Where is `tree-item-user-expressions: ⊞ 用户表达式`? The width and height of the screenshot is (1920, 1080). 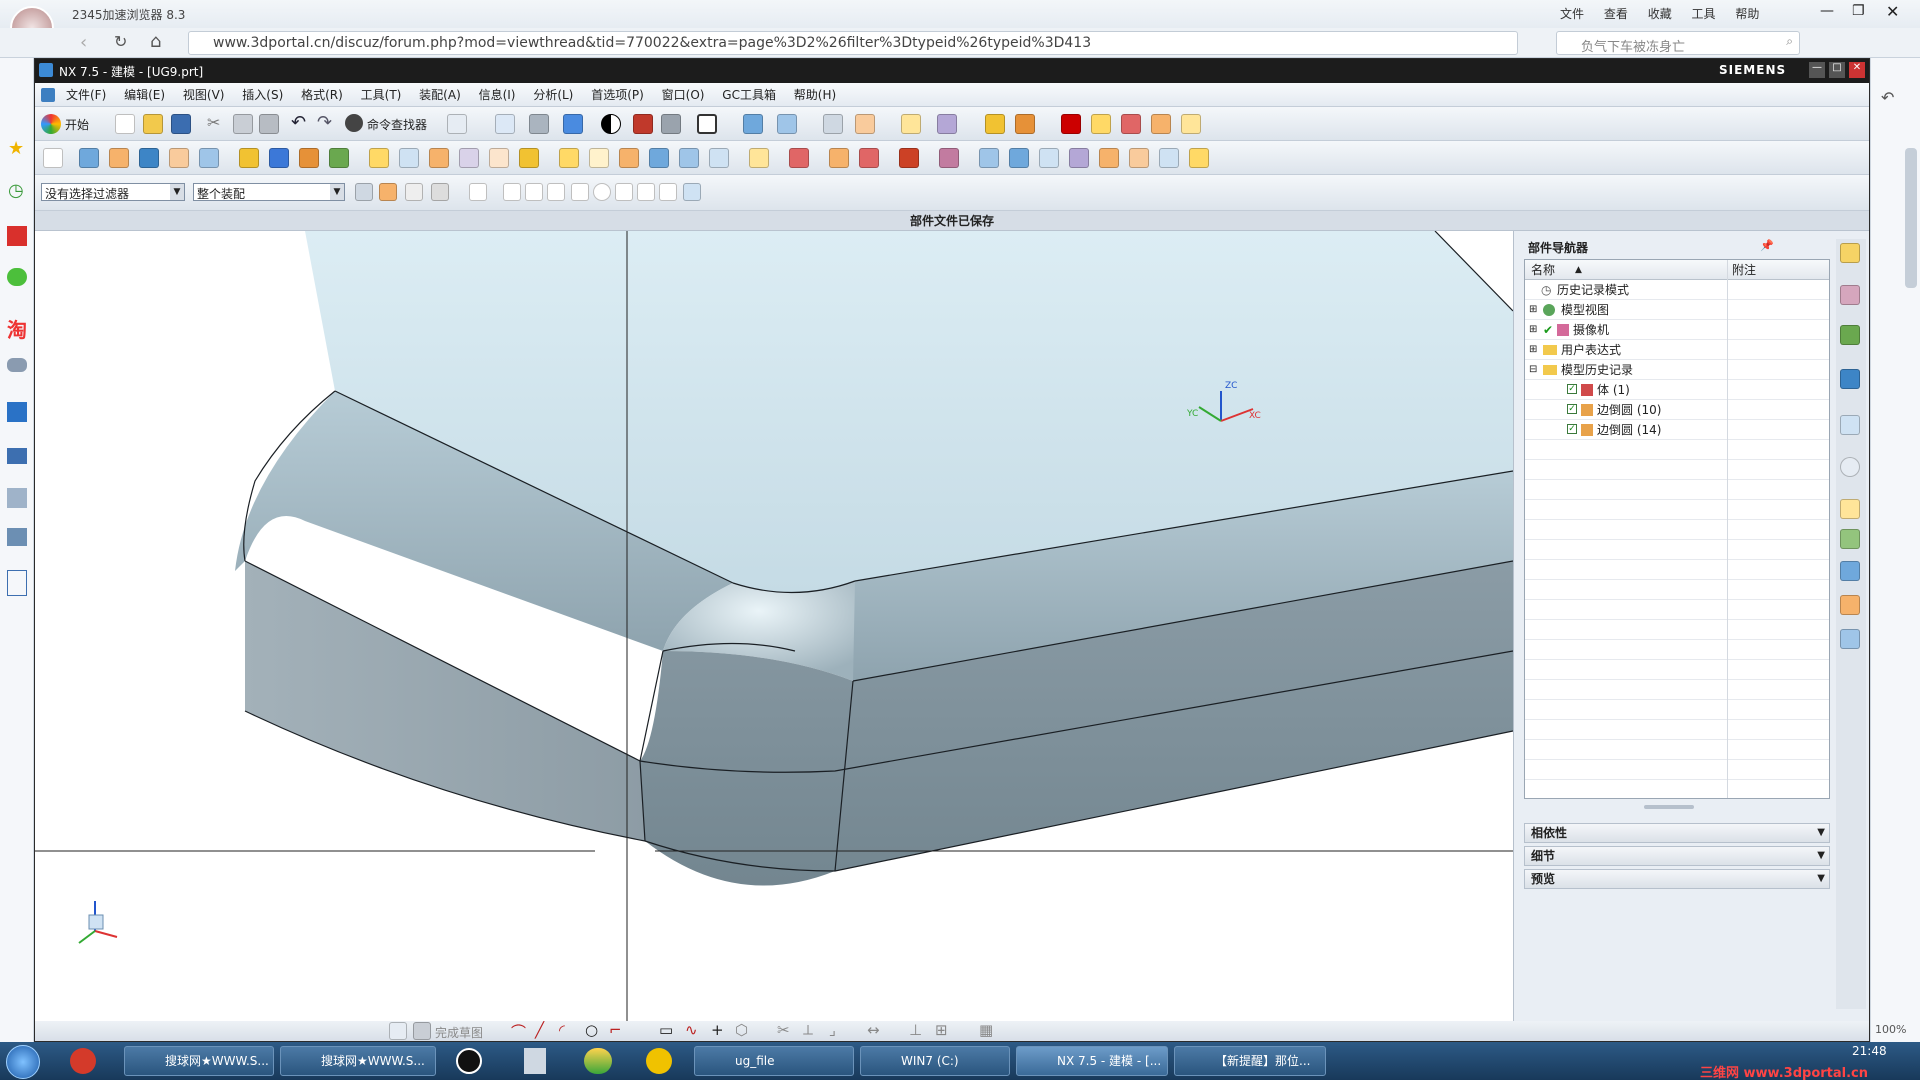 tree-item-user-expressions: ⊞ 用户表达式 is located at coordinates (1677, 350).